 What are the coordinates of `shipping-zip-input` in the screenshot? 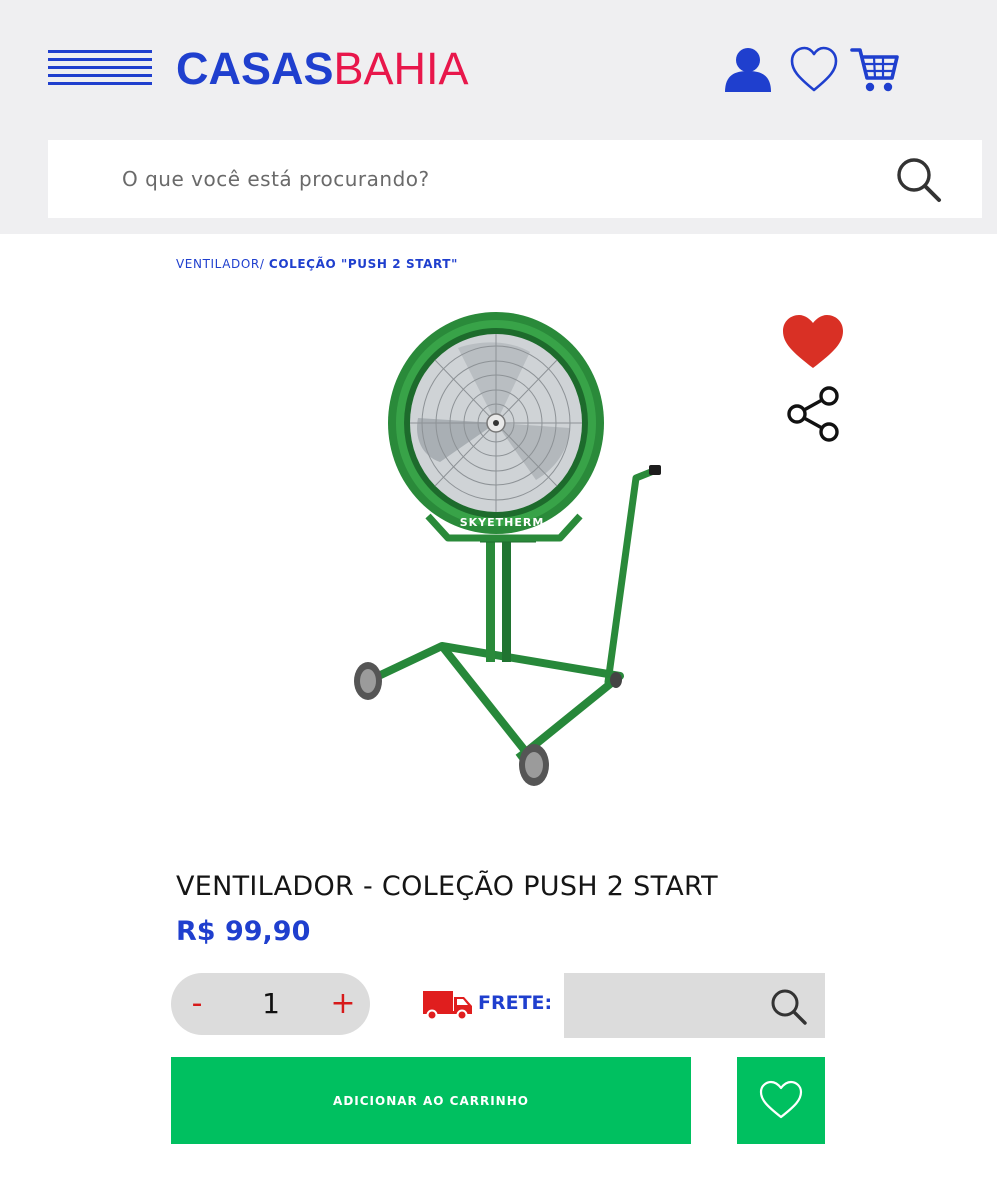 It's located at (671, 1005).